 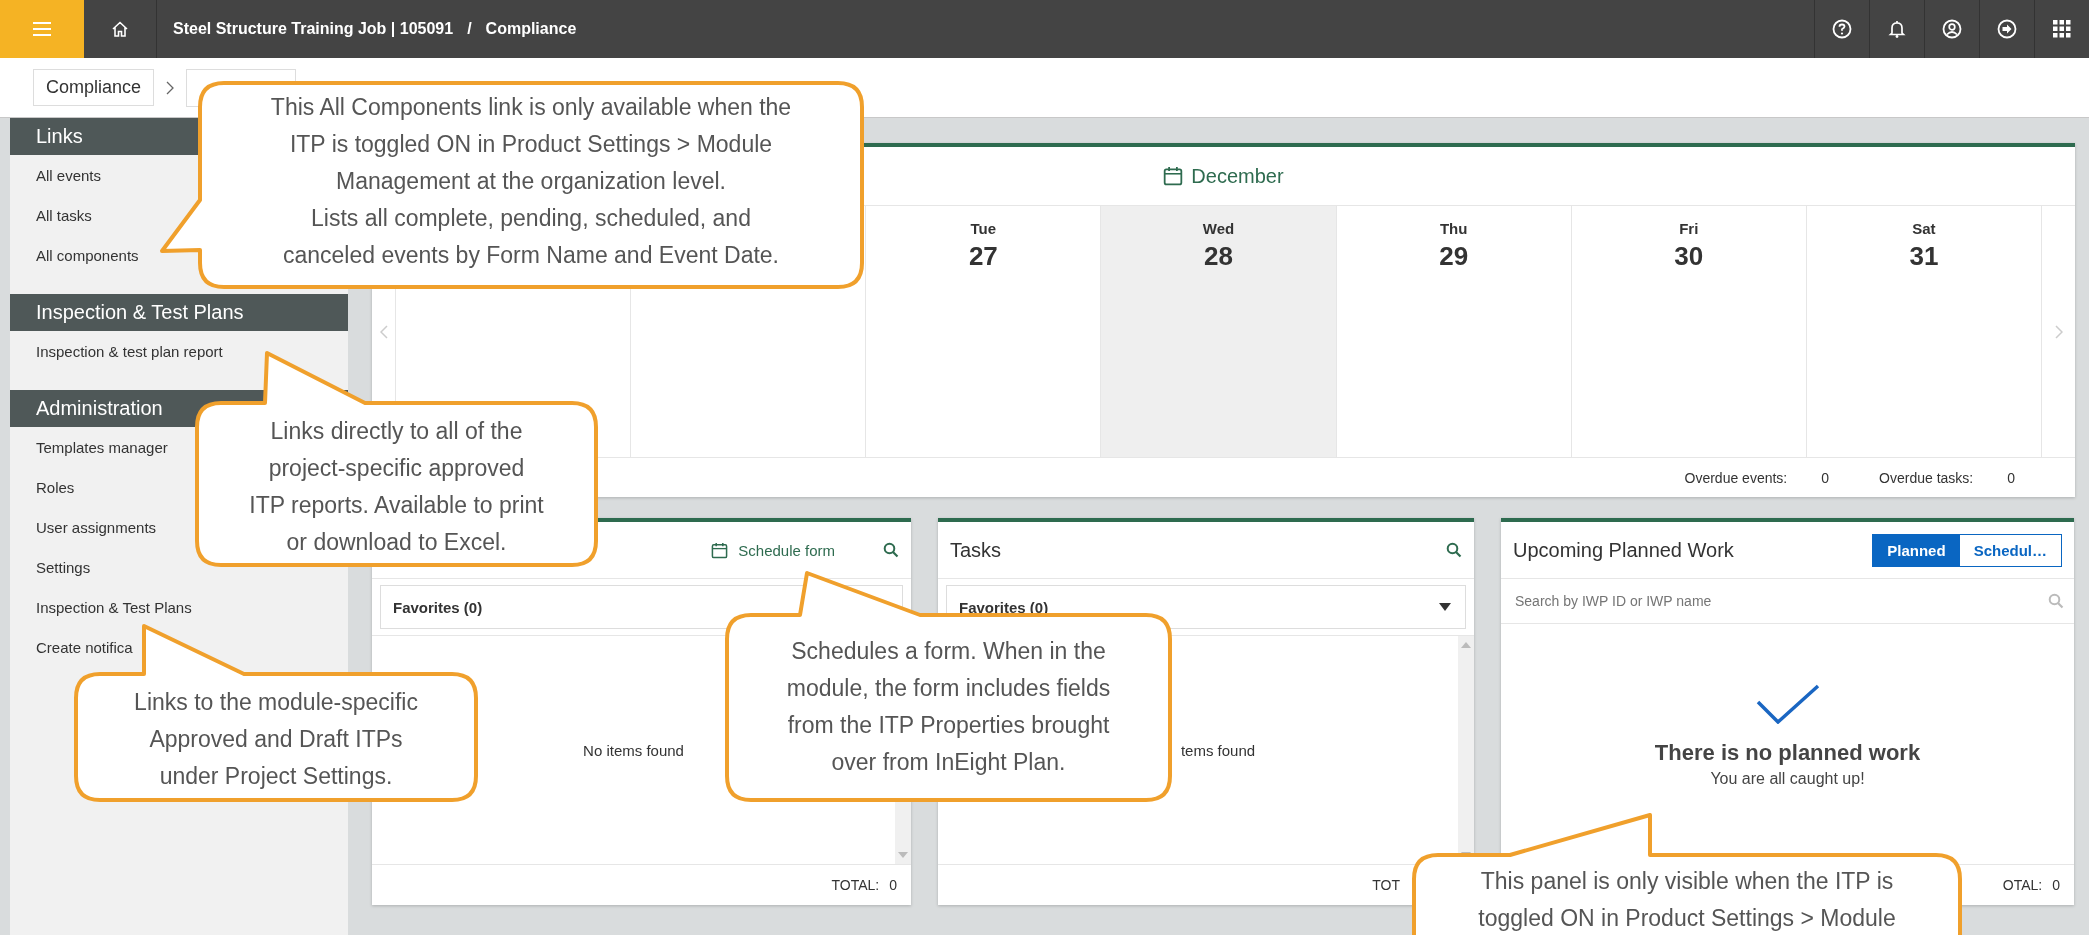 I want to click on empty-subtitle: You are all caught up!, so click(x=1787, y=779).